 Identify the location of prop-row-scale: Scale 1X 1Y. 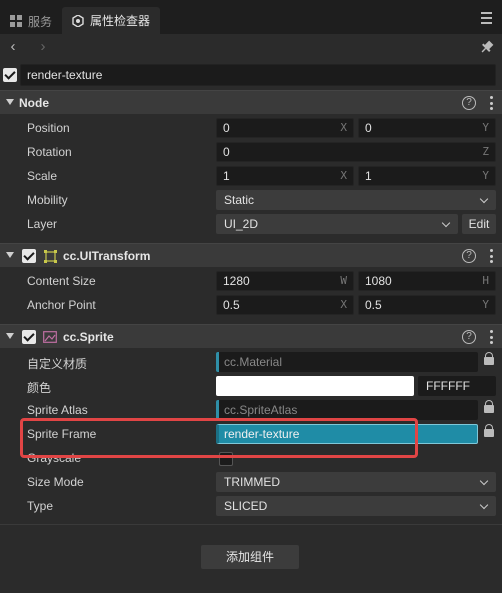
(251, 176).